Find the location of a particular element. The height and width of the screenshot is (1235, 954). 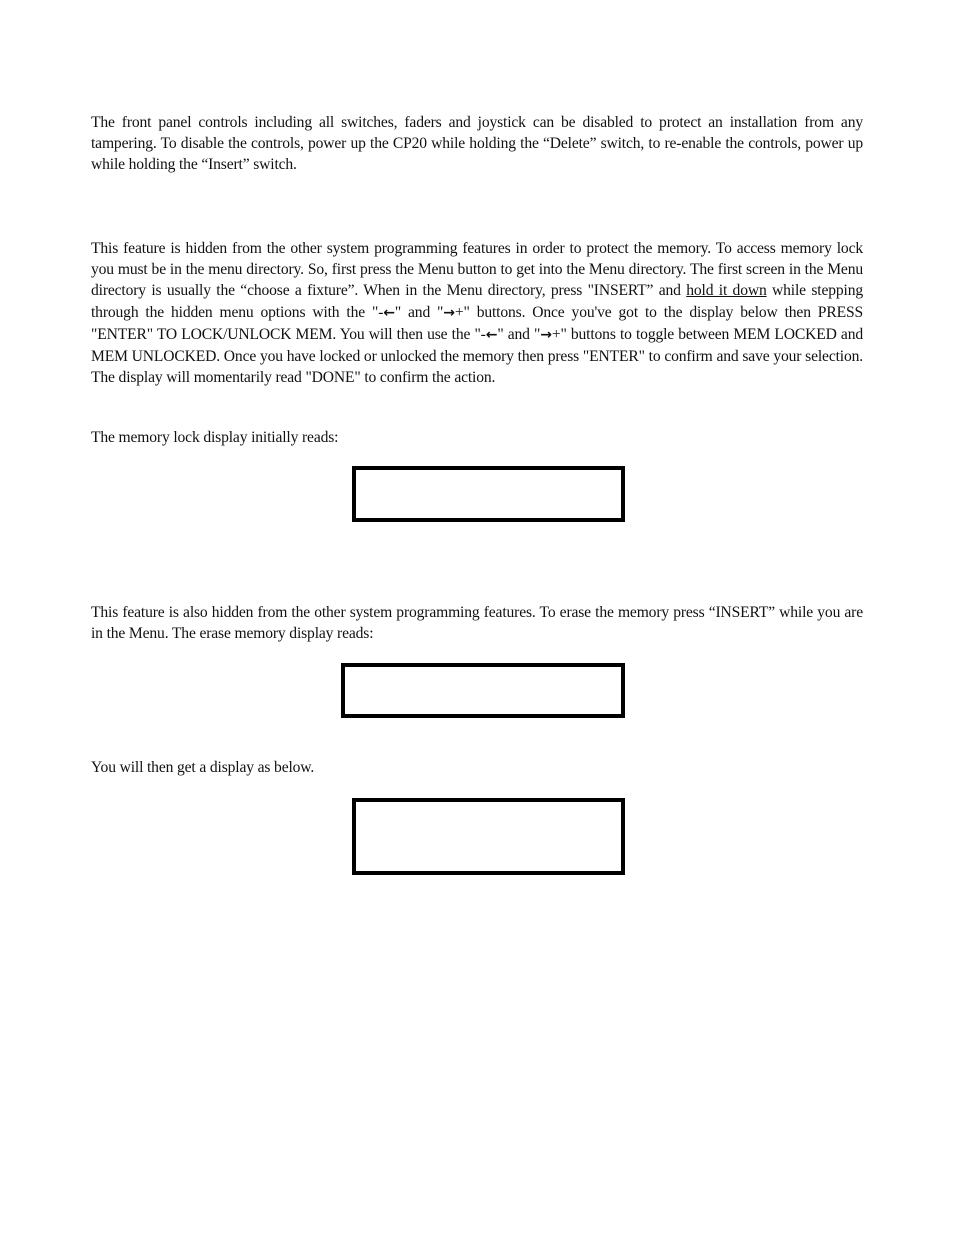

memory-lock-text-5: " and " is located at coordinates (519, 334).